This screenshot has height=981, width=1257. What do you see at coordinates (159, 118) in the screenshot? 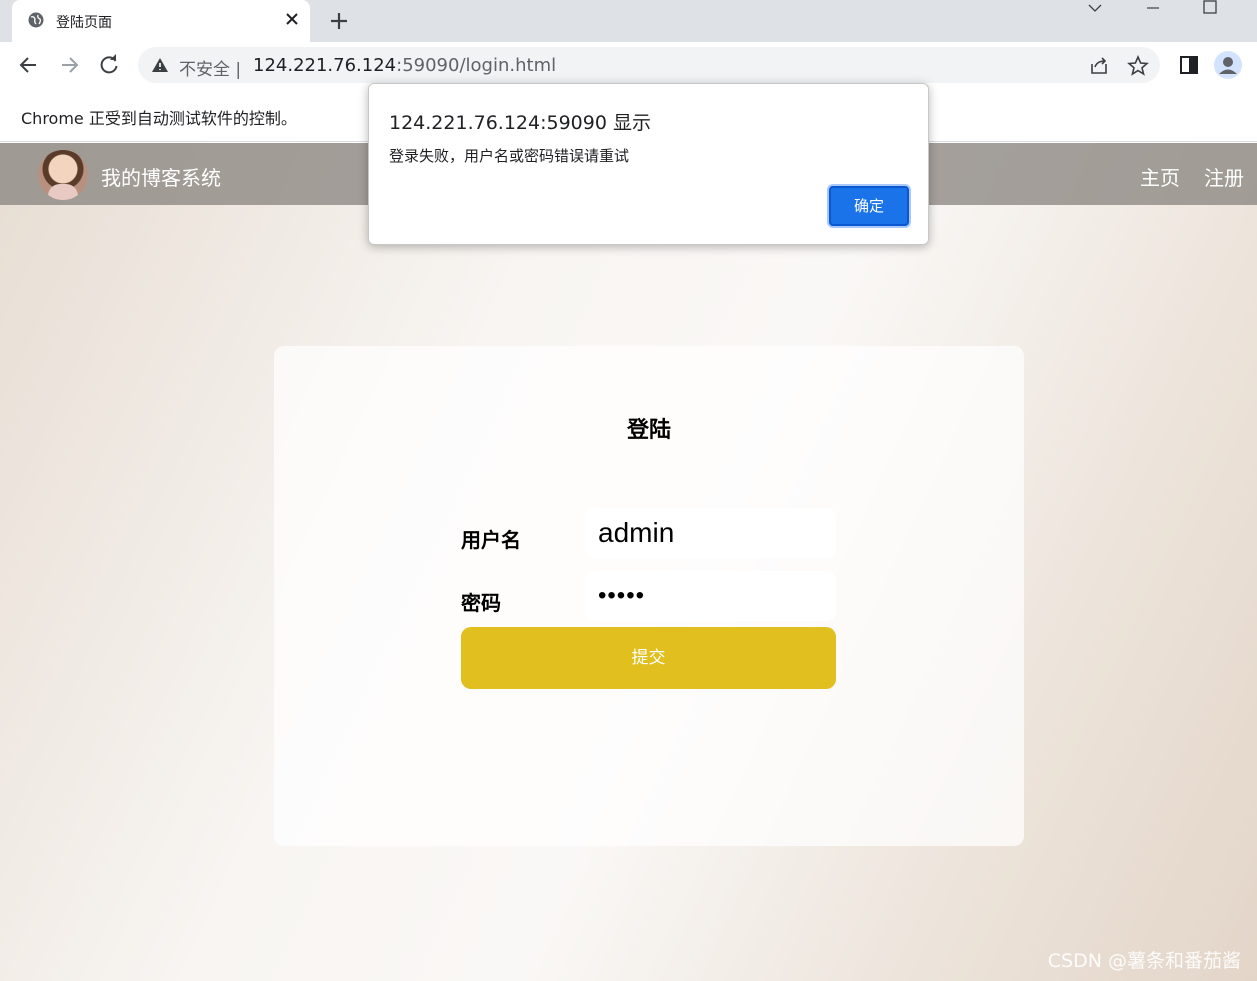
I see `infobar-text: Chrome 正受到自动测试软件的控制。` at bounding box center [159, 118].